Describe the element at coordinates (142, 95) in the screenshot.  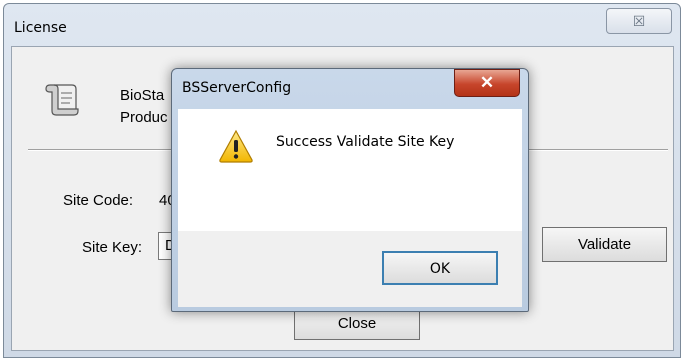
I see `app-name-label: BioSta` at that location.